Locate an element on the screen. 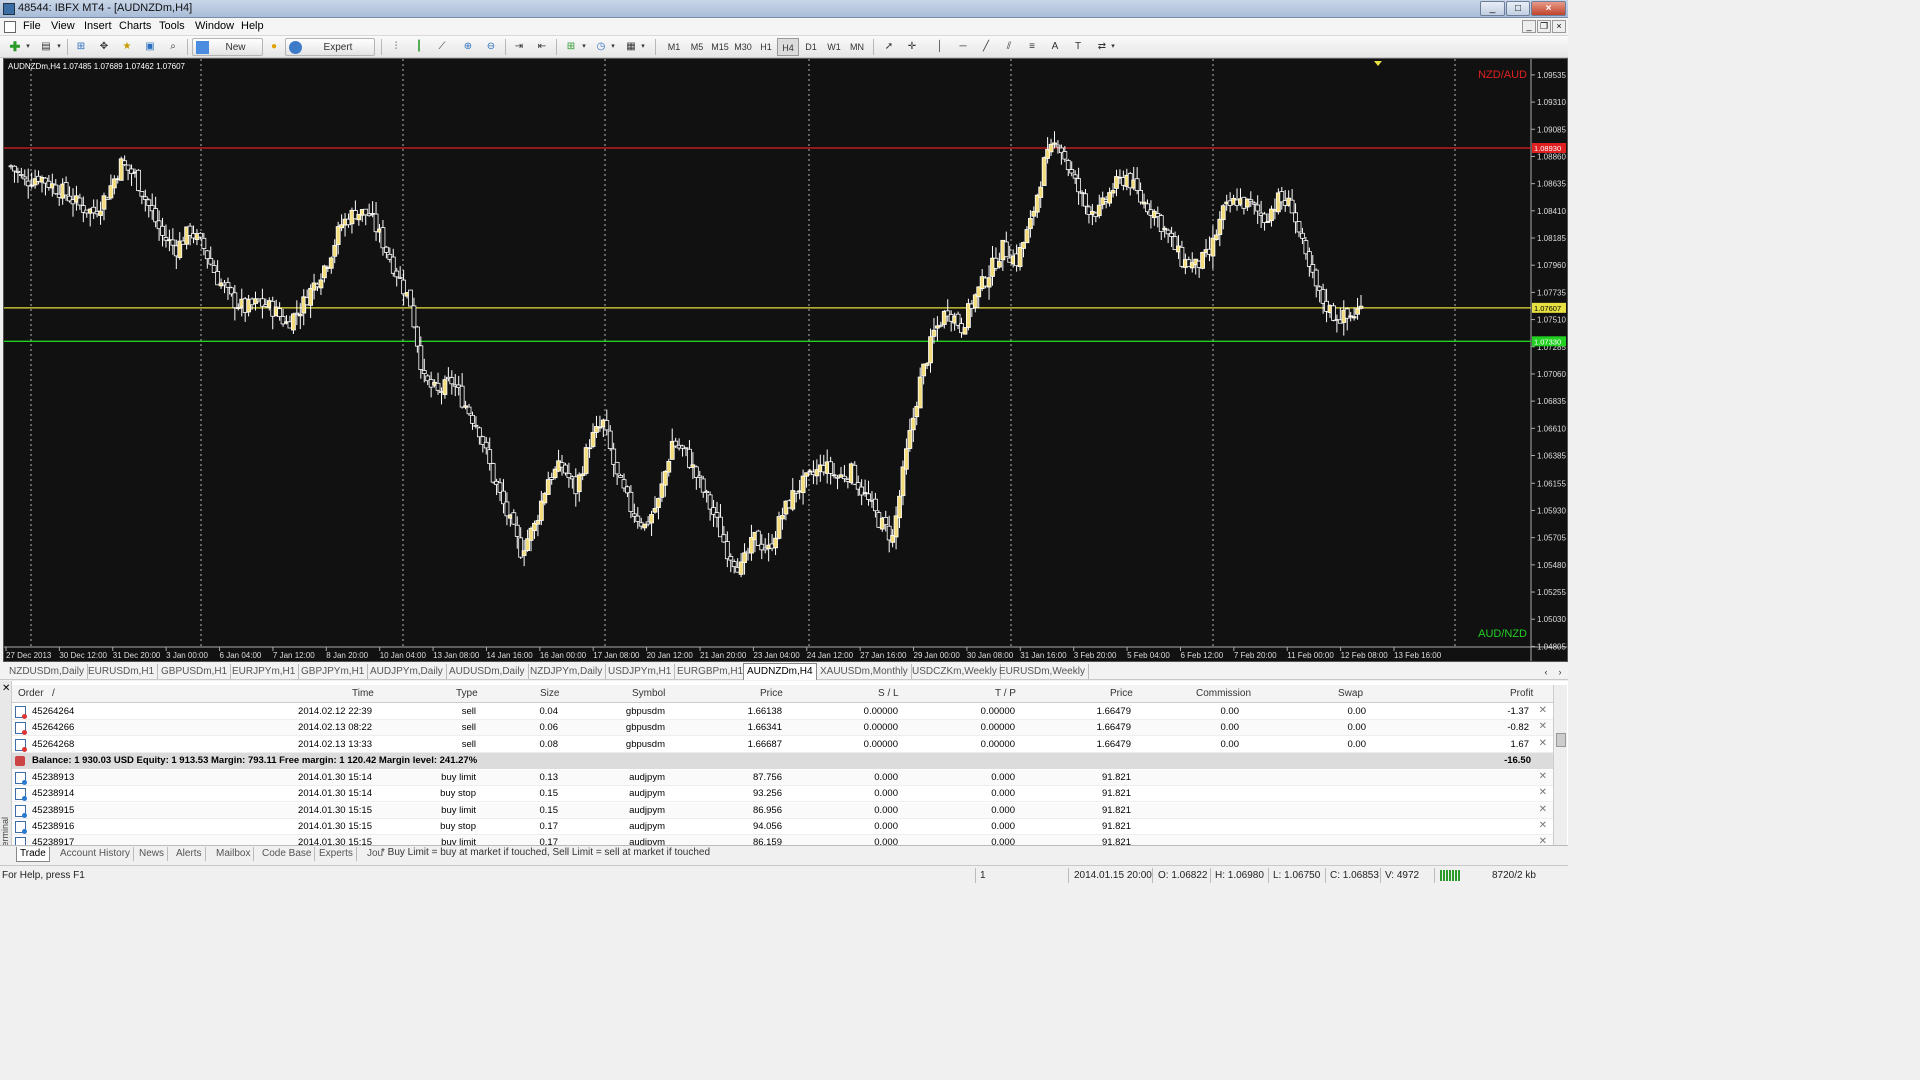 This screenshot has width=1920, height=1080. col-size: Size is located at coordinates (549, 693).